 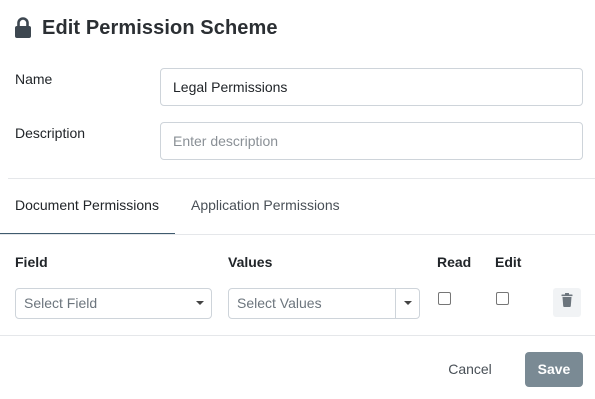 What do you see at coordinates (265, 205) in the screenshot?
I see `tab-label: Application Permissions` at bounding box center [265, 205].